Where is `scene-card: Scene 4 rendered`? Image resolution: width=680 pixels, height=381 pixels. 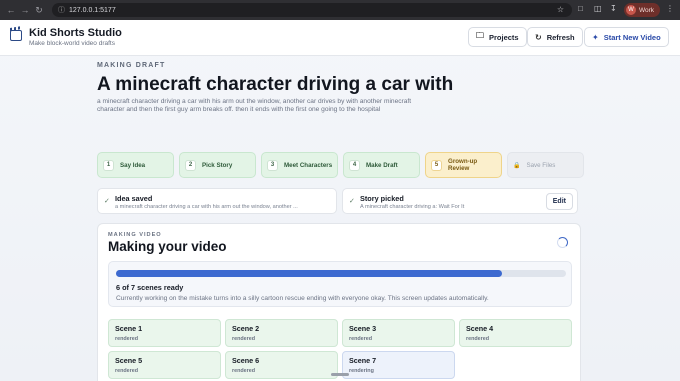 scene-card: Scene 4 rendered is located at coordinates (515, 333).